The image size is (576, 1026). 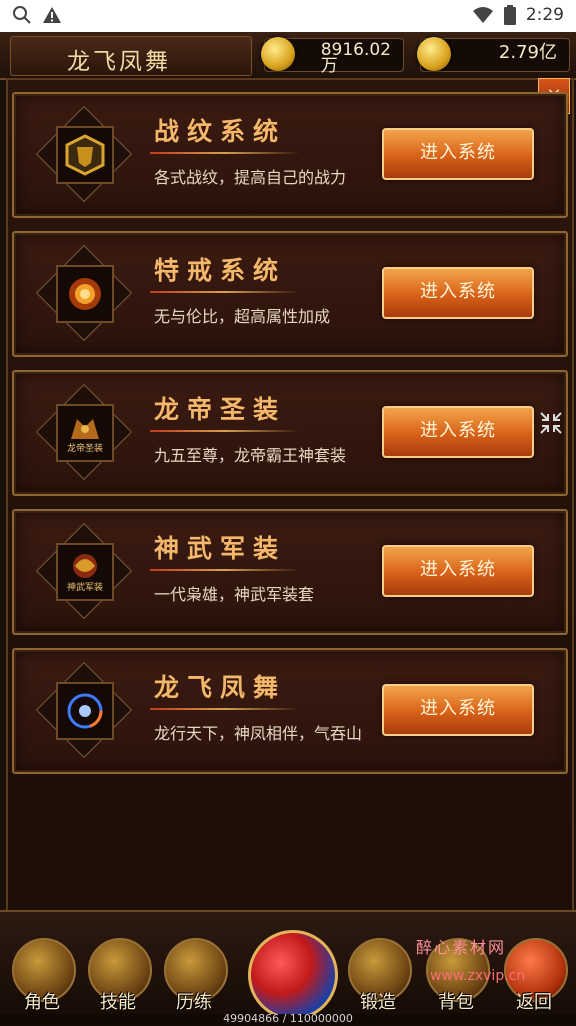 I want to click on center-orb-button, so click(x=293, y=975).